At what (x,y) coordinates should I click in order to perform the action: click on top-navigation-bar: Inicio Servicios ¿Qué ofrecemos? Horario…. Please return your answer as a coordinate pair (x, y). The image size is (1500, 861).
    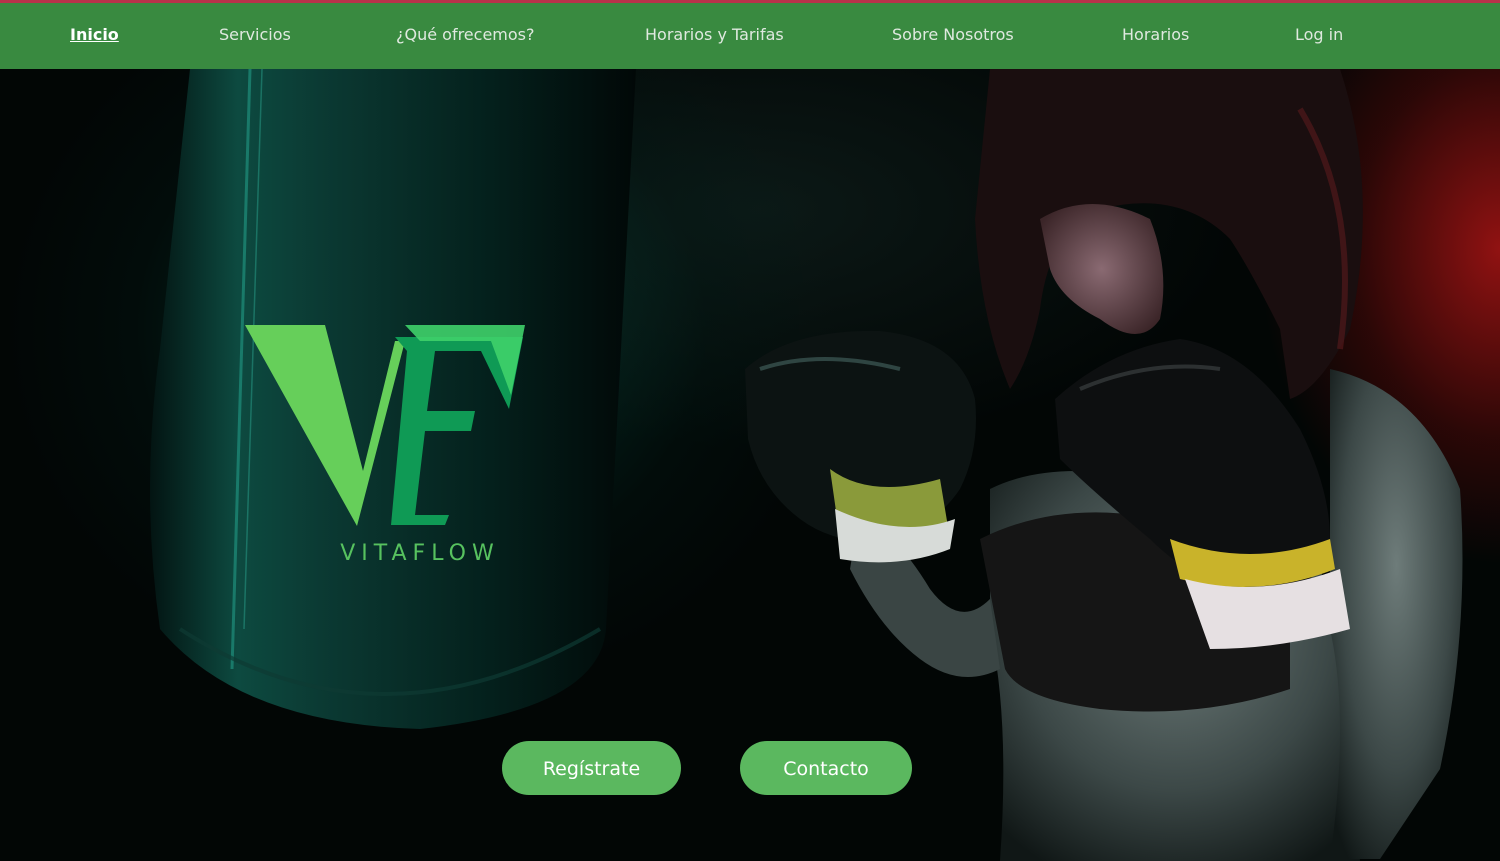
    Looking at the image, I should click on (750, 36).